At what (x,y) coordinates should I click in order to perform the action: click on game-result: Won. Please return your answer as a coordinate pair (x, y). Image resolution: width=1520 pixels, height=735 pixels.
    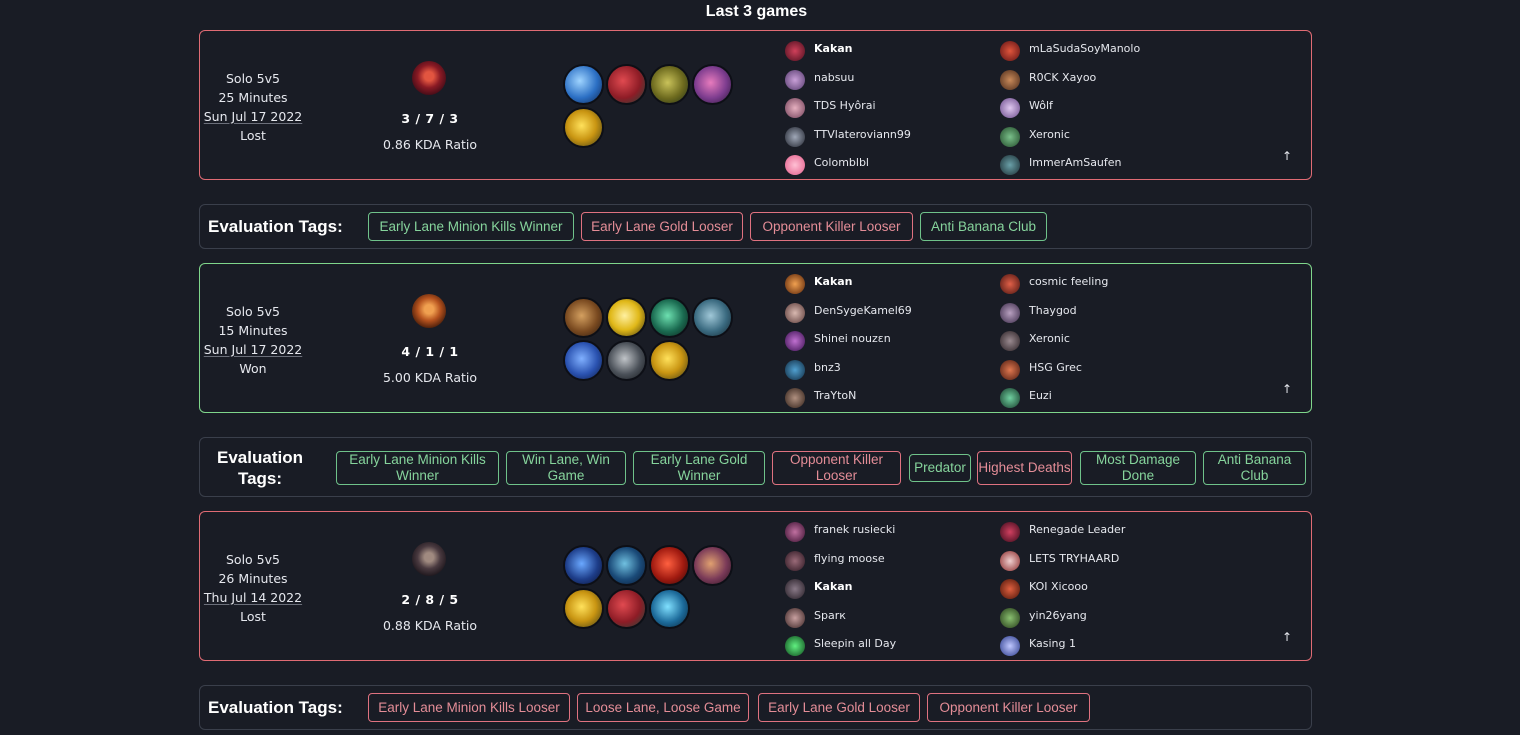
    Looking at the image, I should click on (253, 368).